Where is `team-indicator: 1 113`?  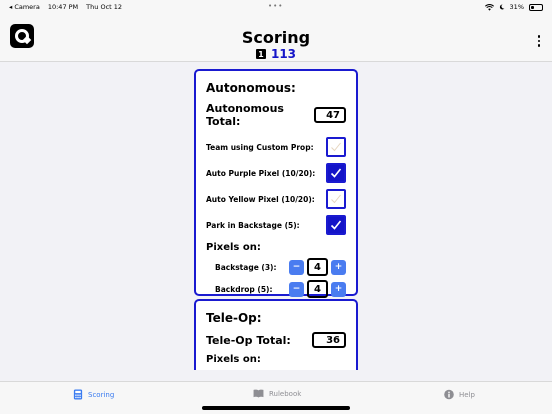
team-indicator: 1 113 is located at coordinates (276, 54).